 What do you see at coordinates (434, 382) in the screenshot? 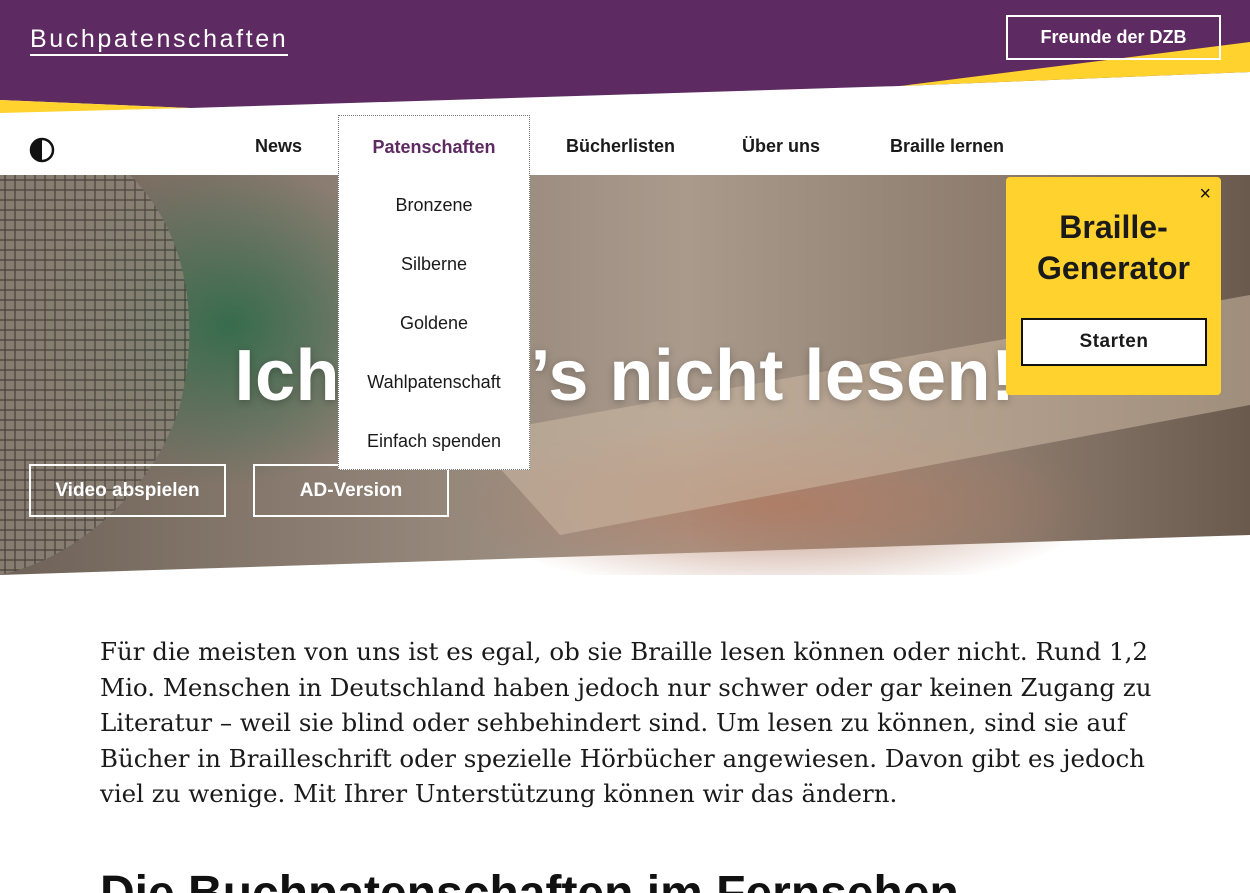
I see `dropdown-item-wahlpatenschaft: Wahlpatenschaft` at bounding box center [434, 382].